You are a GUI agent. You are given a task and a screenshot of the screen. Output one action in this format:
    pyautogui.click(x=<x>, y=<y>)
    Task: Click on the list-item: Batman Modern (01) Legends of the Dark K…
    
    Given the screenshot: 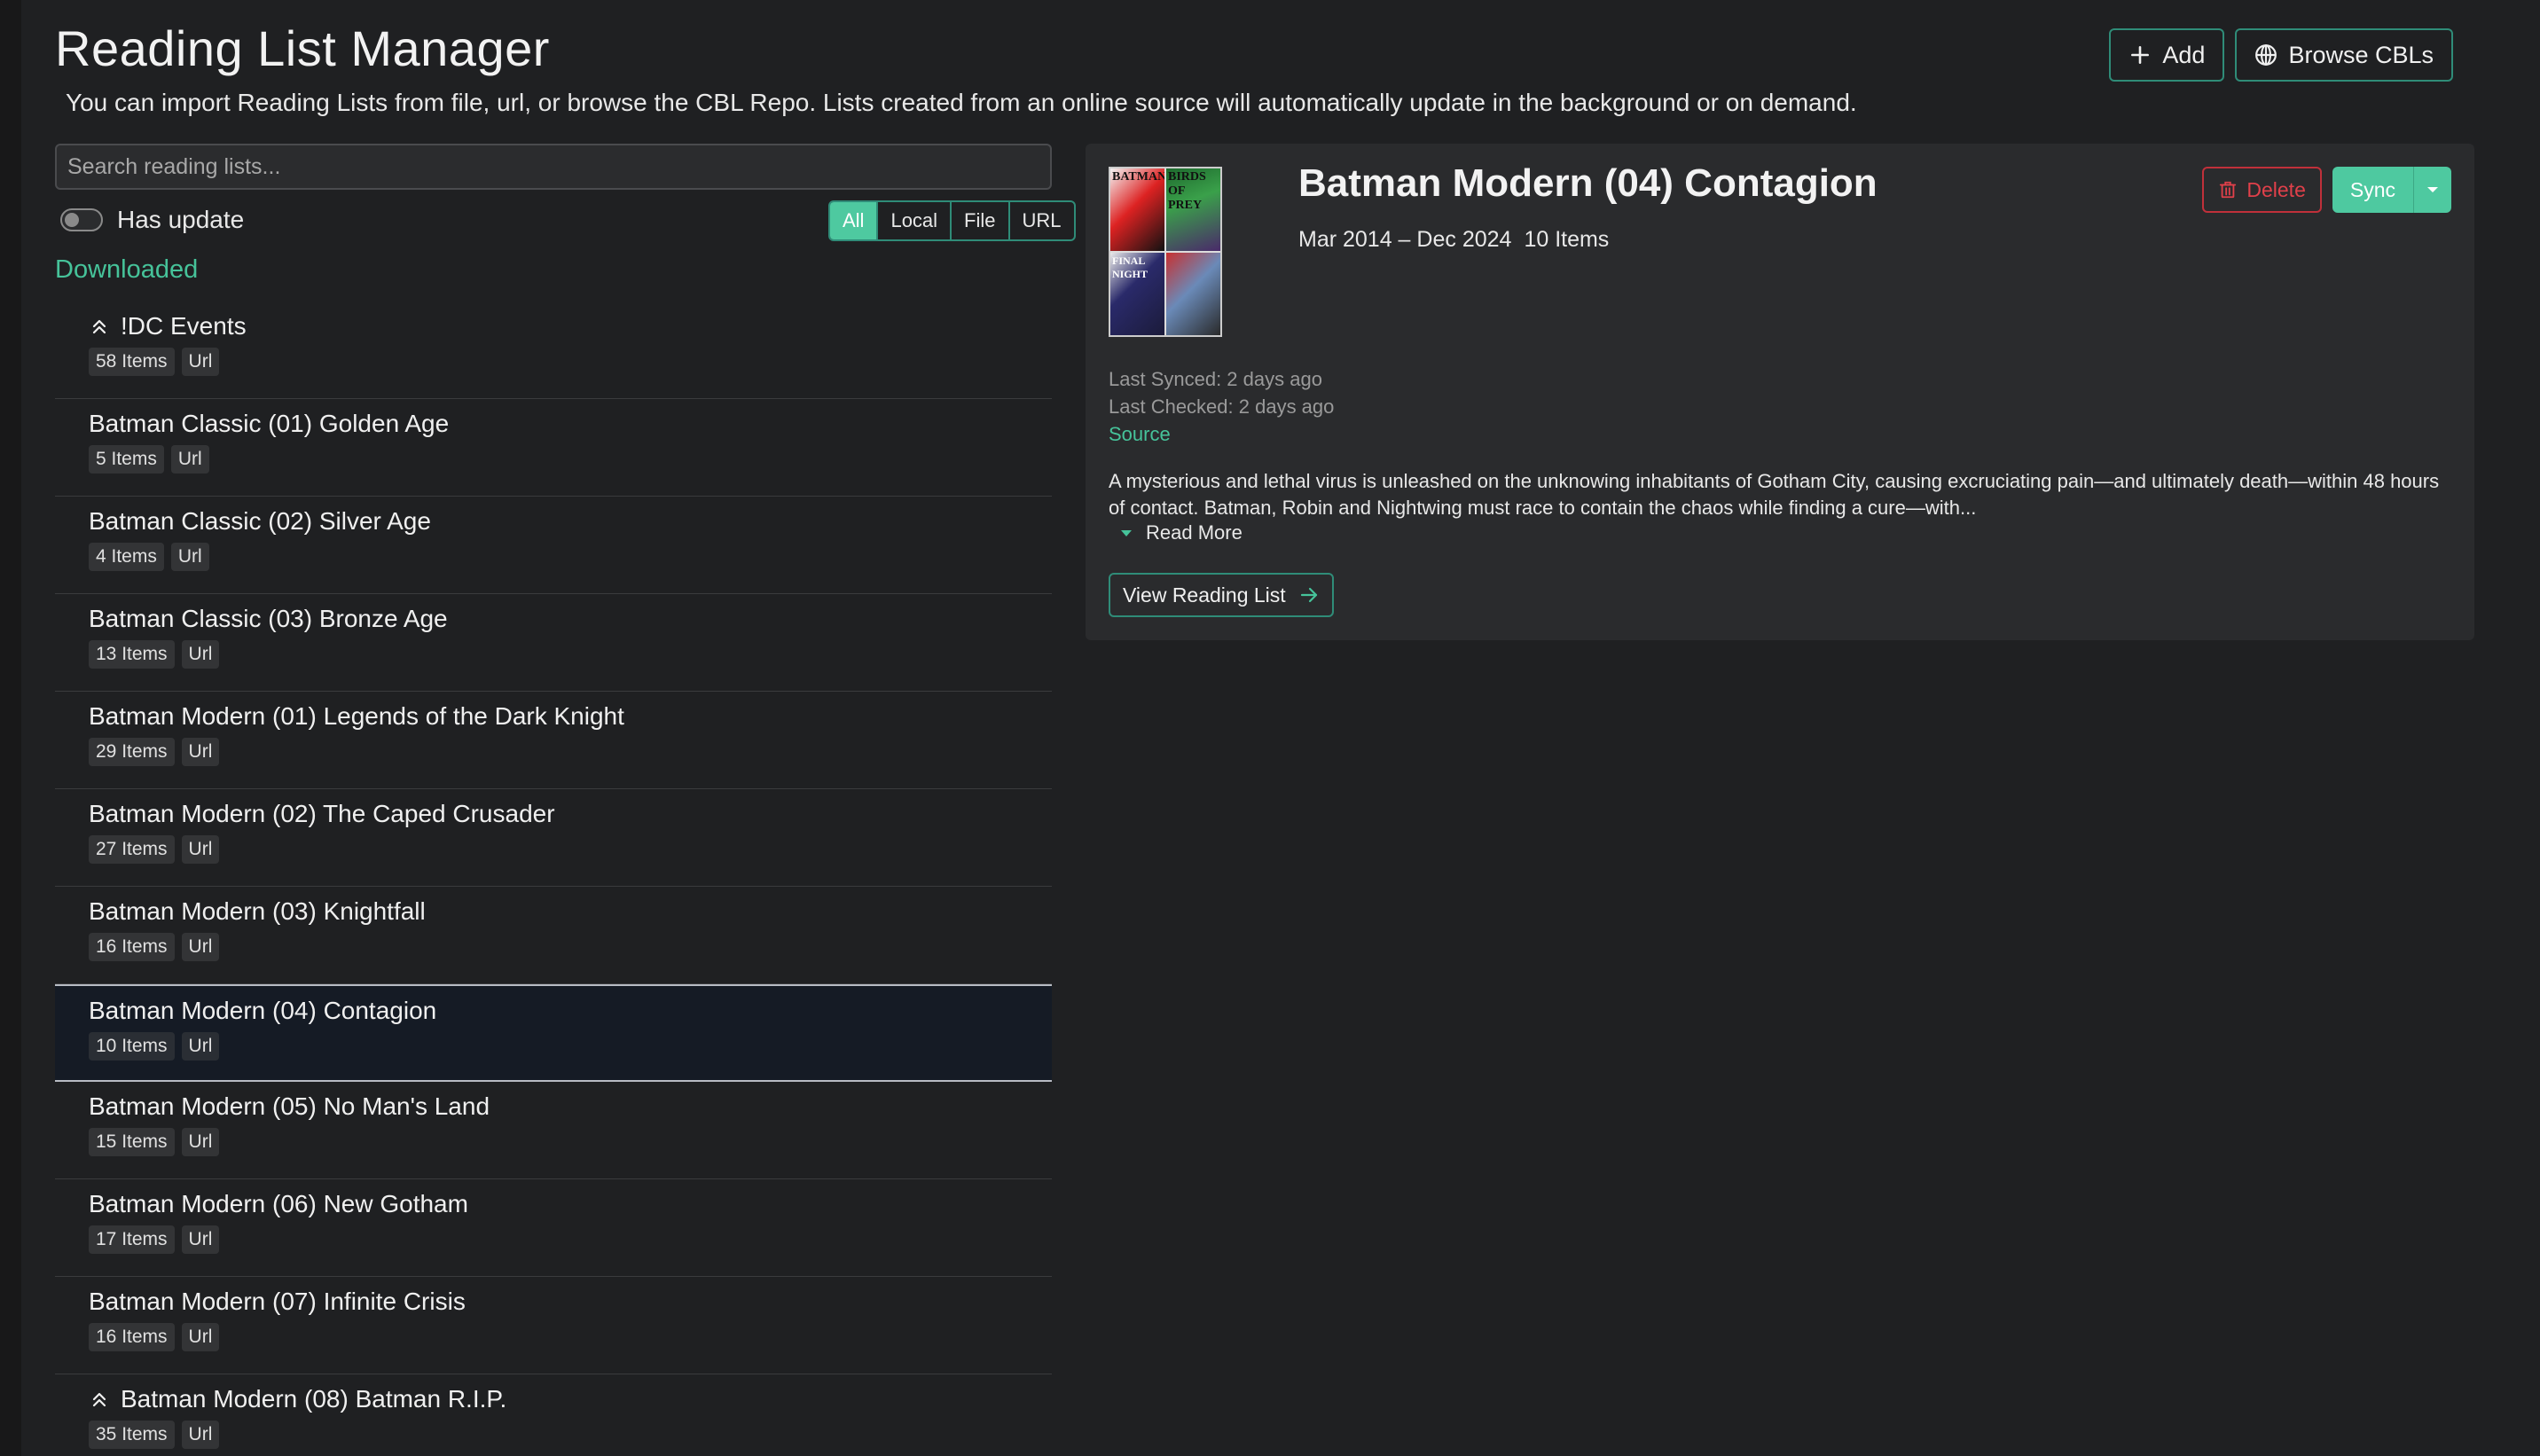 What is the action you would take?
    pyautogui.click(x=553, y=740)
    